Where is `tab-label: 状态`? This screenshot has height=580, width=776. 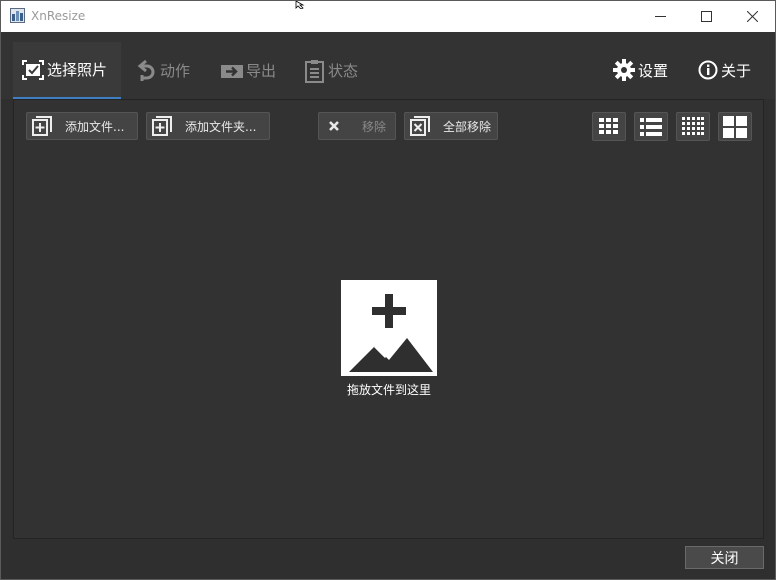 tab-label: 状态 is located at coordinates (343, 71).